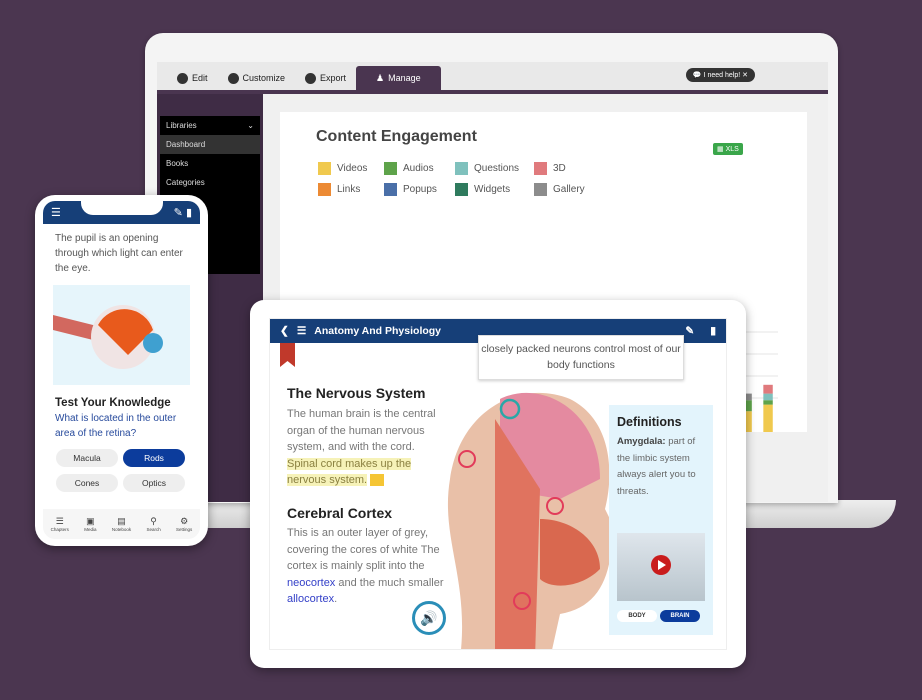  I want to click on phone-notch, so click(122, 208).